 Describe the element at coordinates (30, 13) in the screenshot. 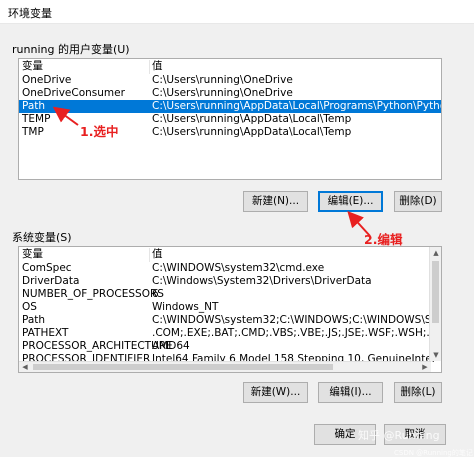

I see `window-title: 环境变量` at that location.